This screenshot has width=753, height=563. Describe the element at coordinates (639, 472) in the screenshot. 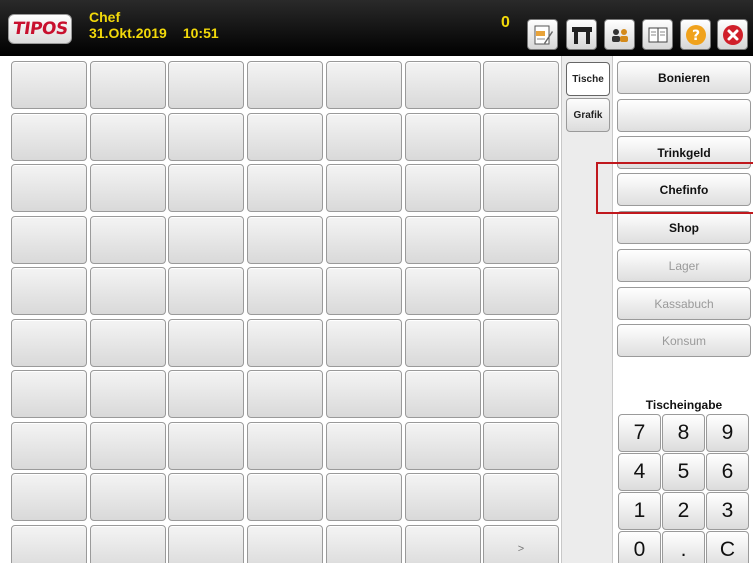

I see `key-4: 4` at that location.